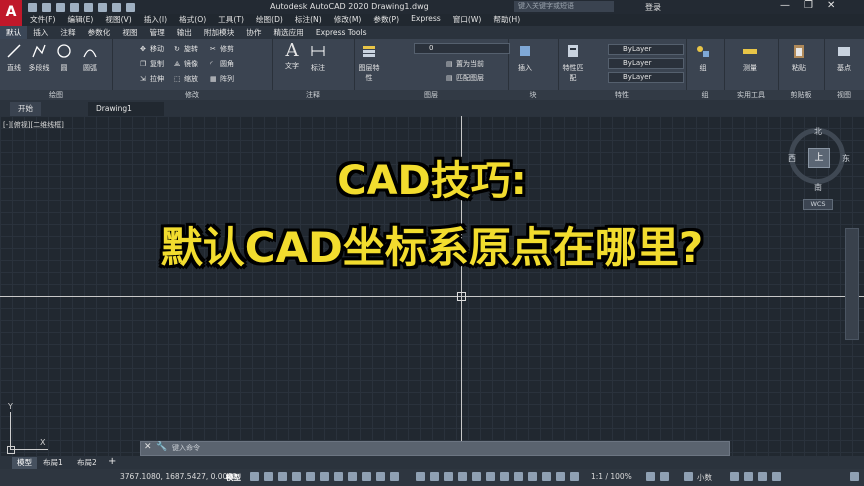  I want to click on save-as-icon, so click(74, 7).